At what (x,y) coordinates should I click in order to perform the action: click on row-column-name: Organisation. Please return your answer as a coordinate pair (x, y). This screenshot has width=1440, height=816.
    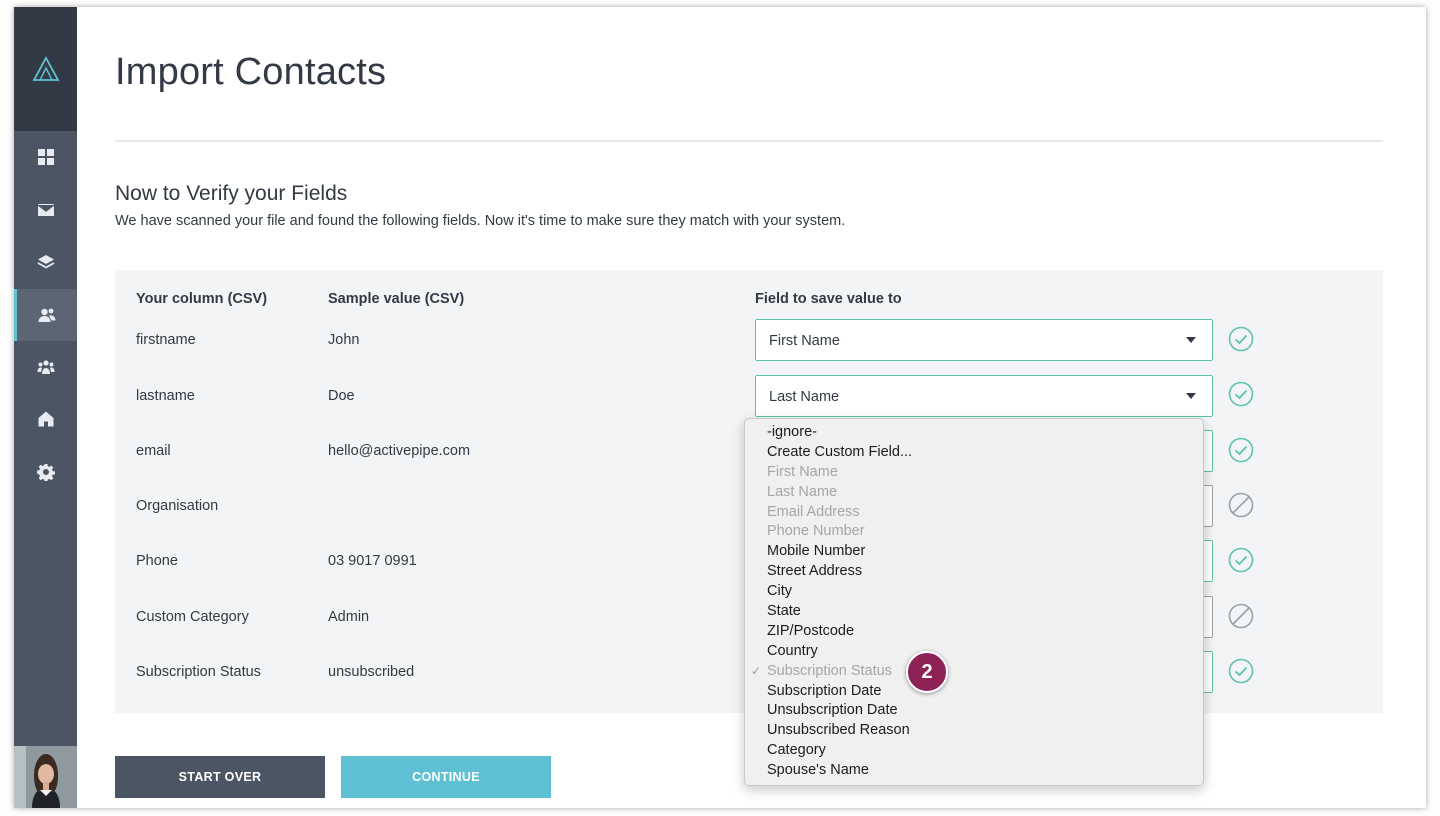
    Looking at the image, I should click on (177, 506).